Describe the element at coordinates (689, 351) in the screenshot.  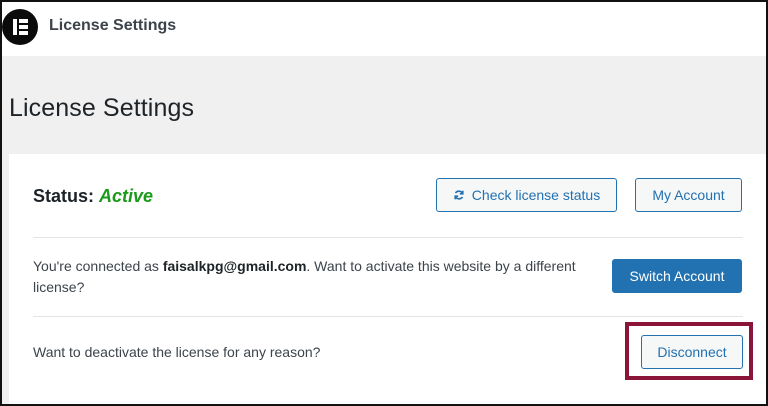
I see `disconnect-highlight-box` at that location.